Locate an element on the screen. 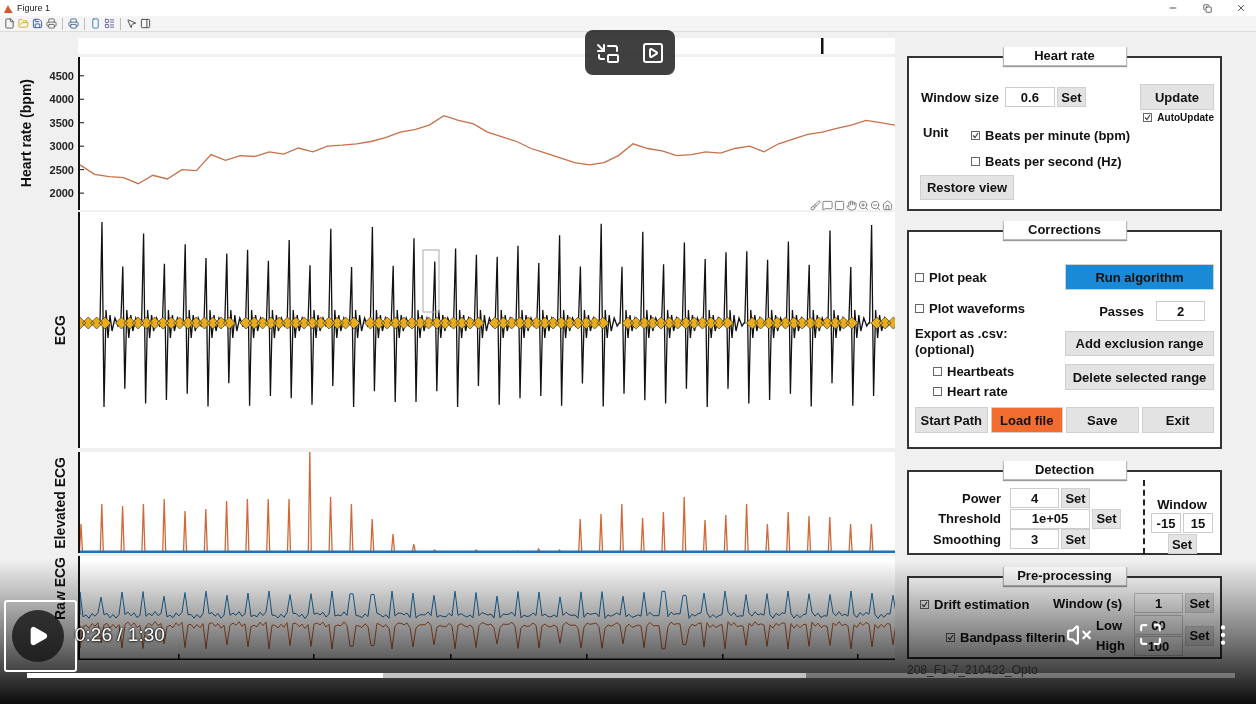 This screenshot has width=1256, height=704. panel-title: Detection is located at coordinates (1064, 470).